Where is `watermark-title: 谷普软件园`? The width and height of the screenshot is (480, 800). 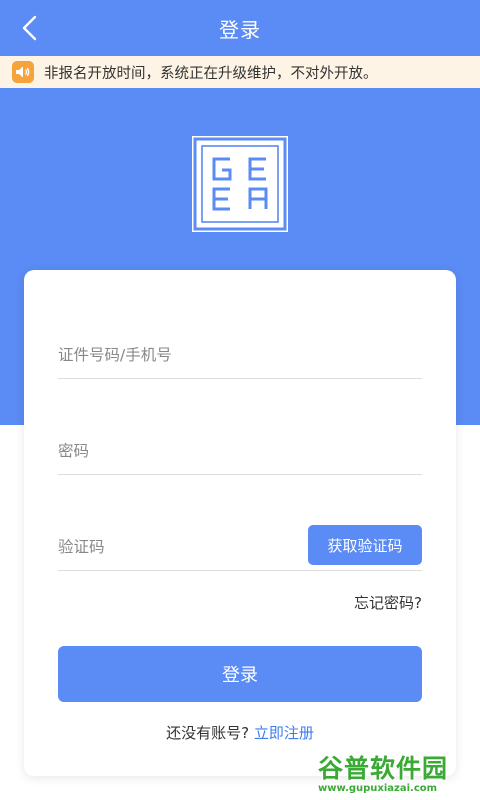
watermark-title: 谷普软件园 is located at coordinates (383, 768).